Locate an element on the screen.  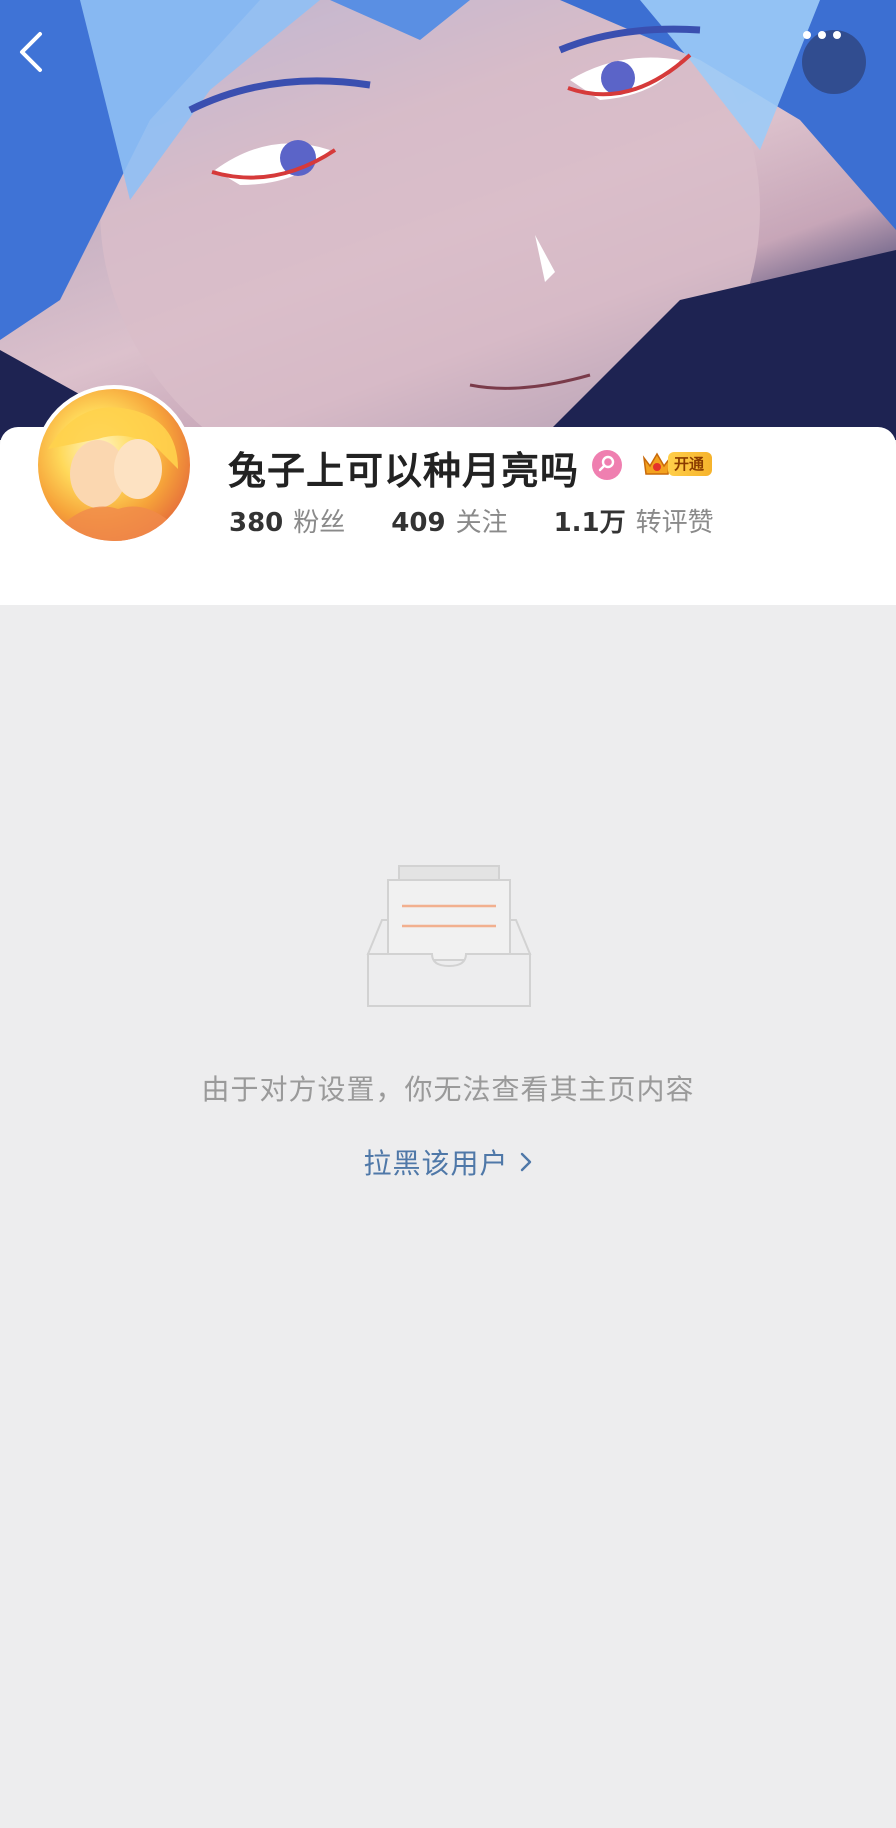
avatar-illustration is located at coordinates (113, 474).